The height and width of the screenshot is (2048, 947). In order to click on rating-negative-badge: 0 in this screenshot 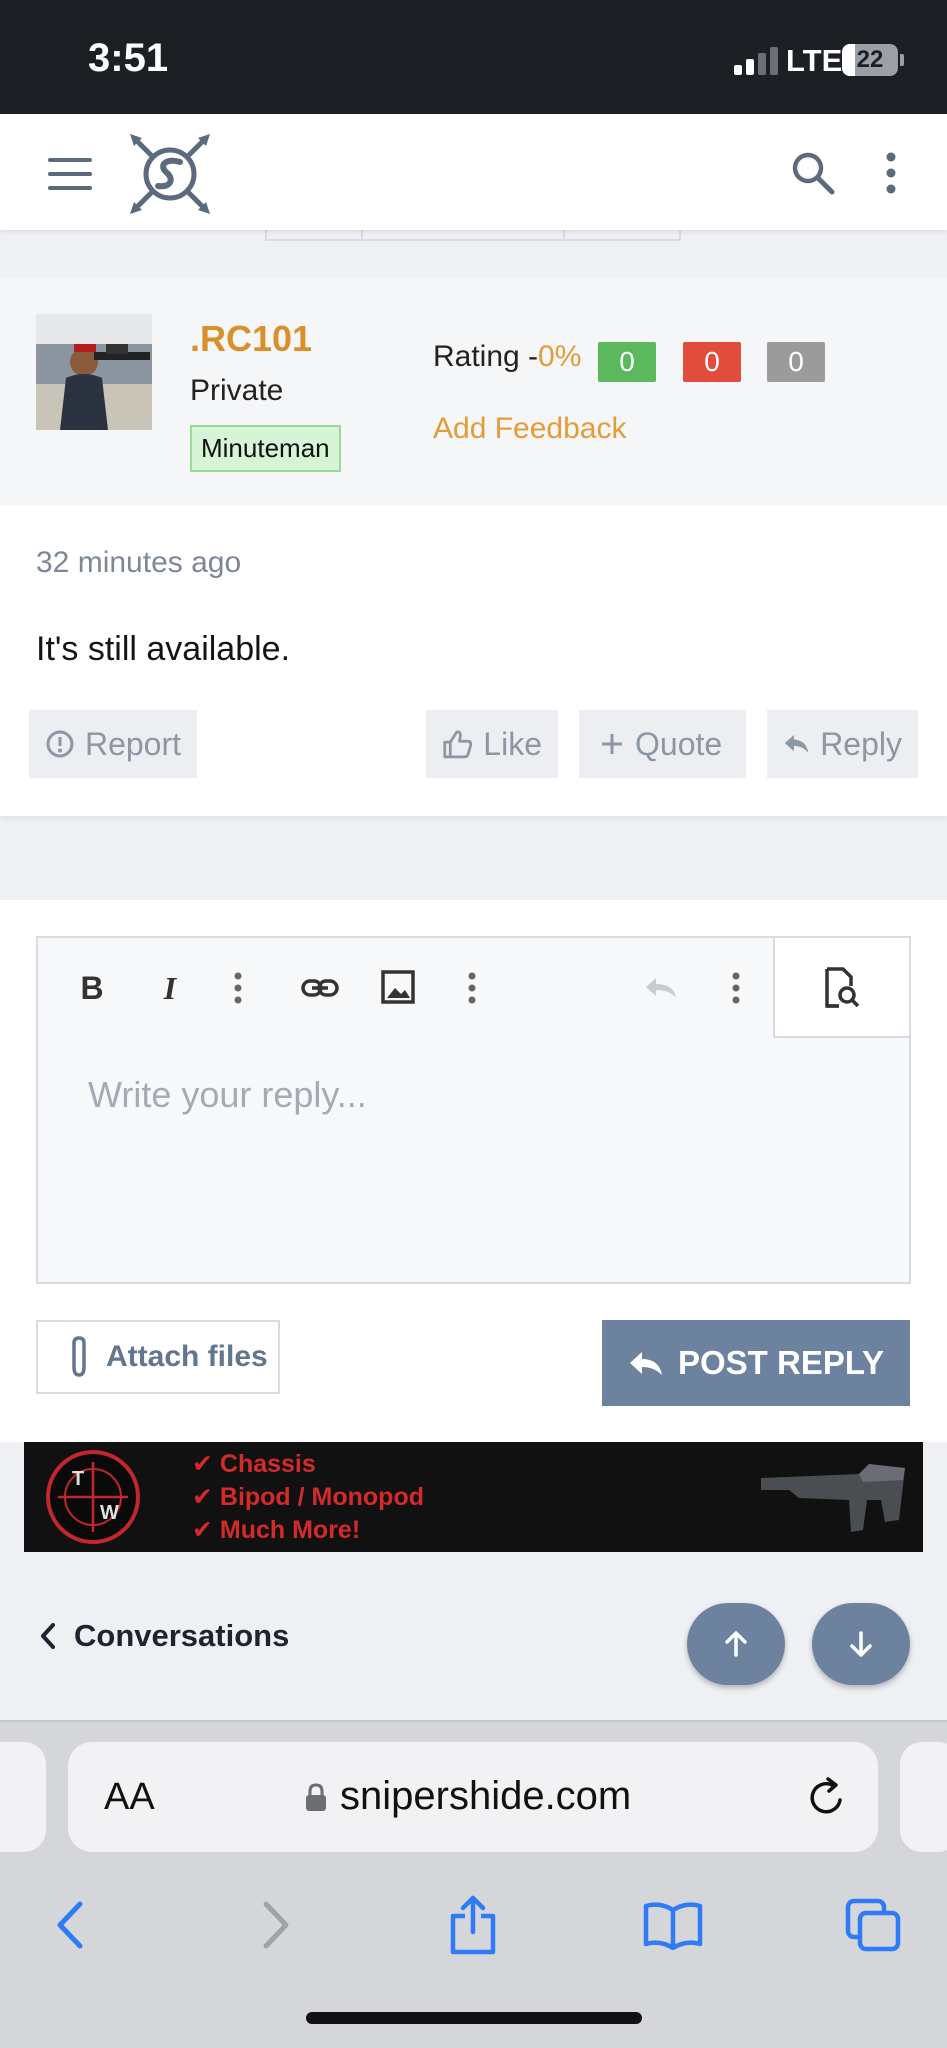, I will do `click(712, 362)`.